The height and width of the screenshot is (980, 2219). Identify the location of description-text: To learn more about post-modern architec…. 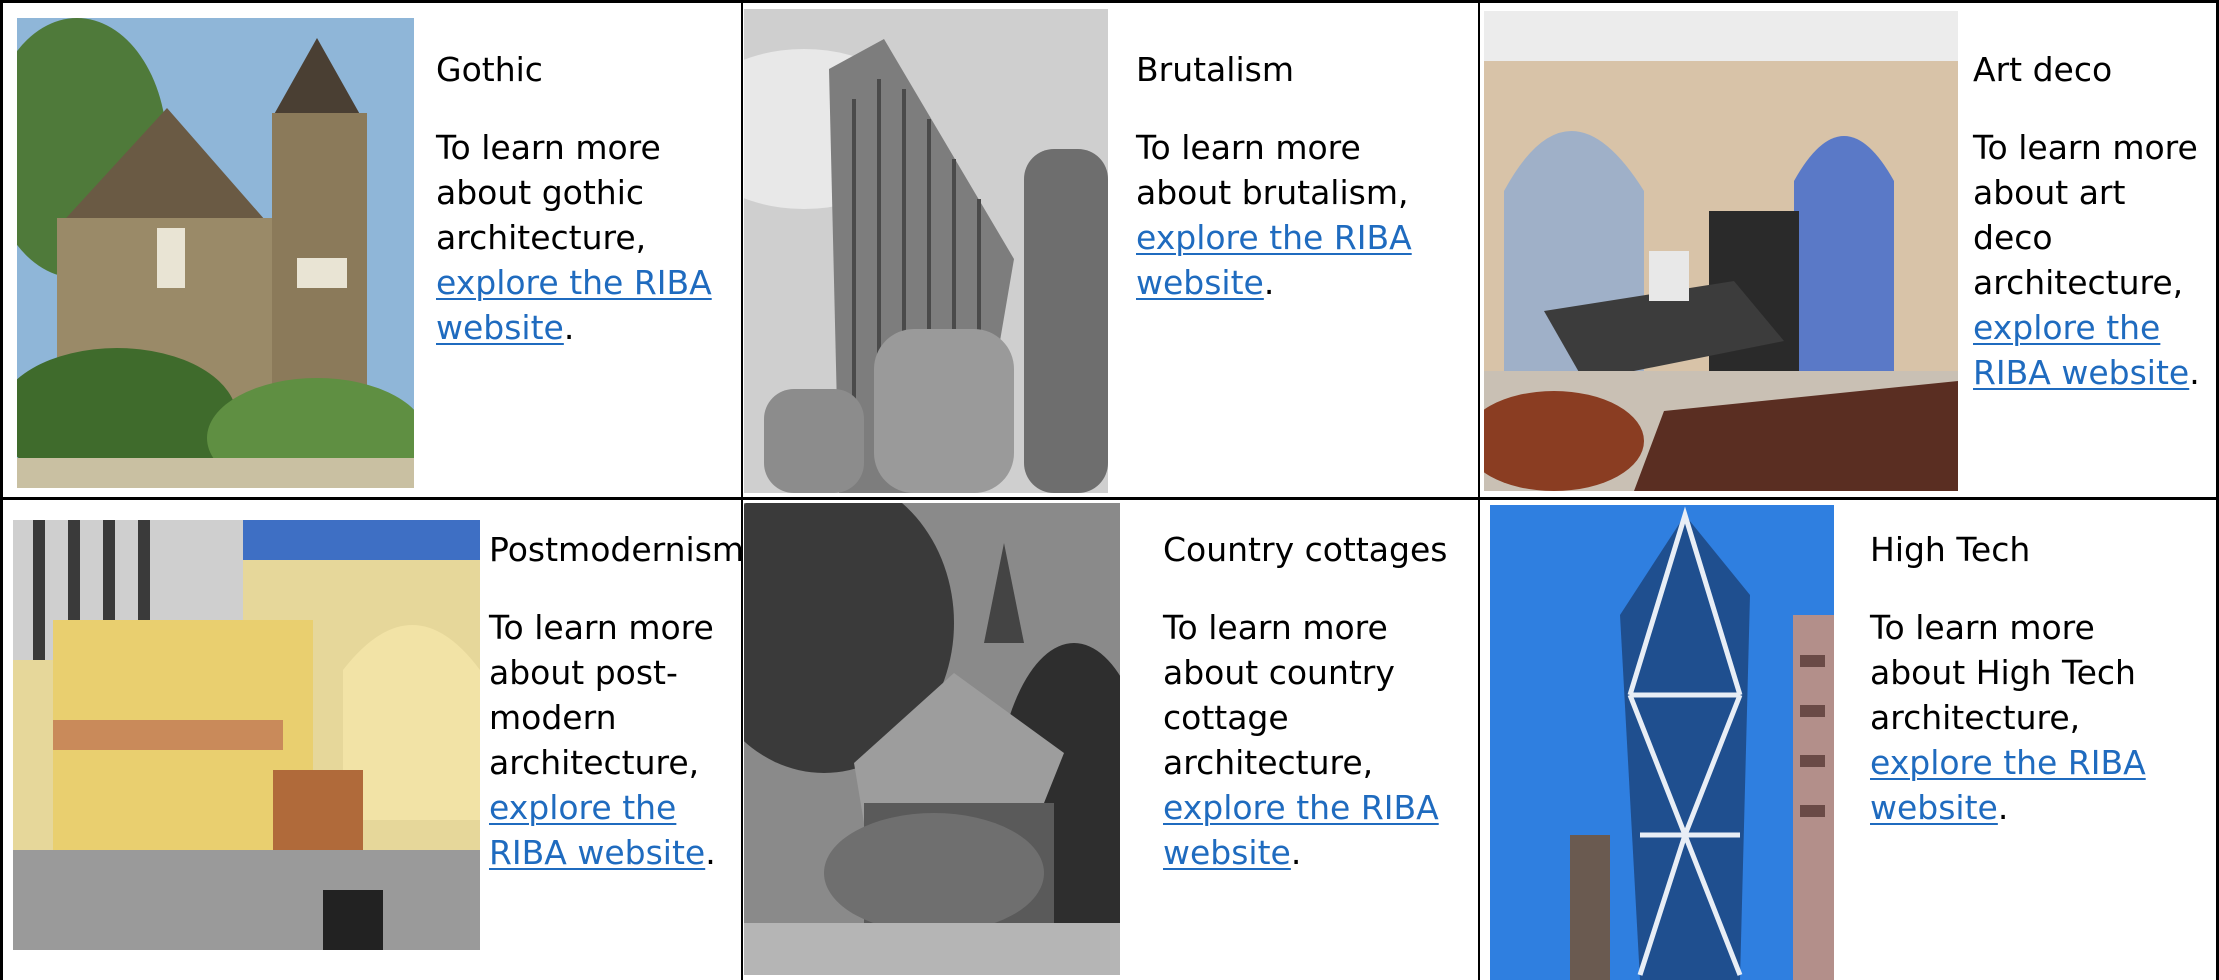
(601, 695).